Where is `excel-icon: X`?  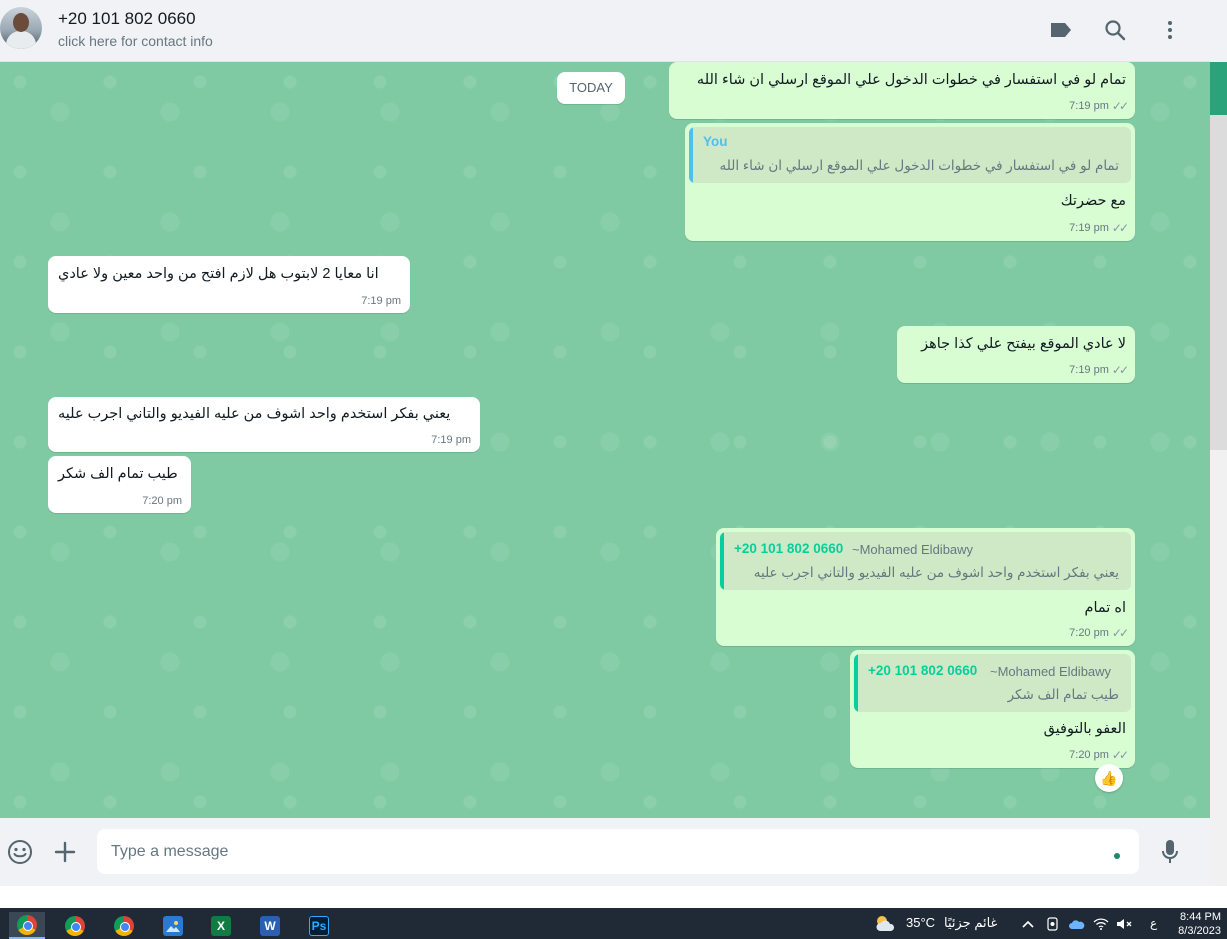 excel-icon: X is located at coordinates (221, 925).